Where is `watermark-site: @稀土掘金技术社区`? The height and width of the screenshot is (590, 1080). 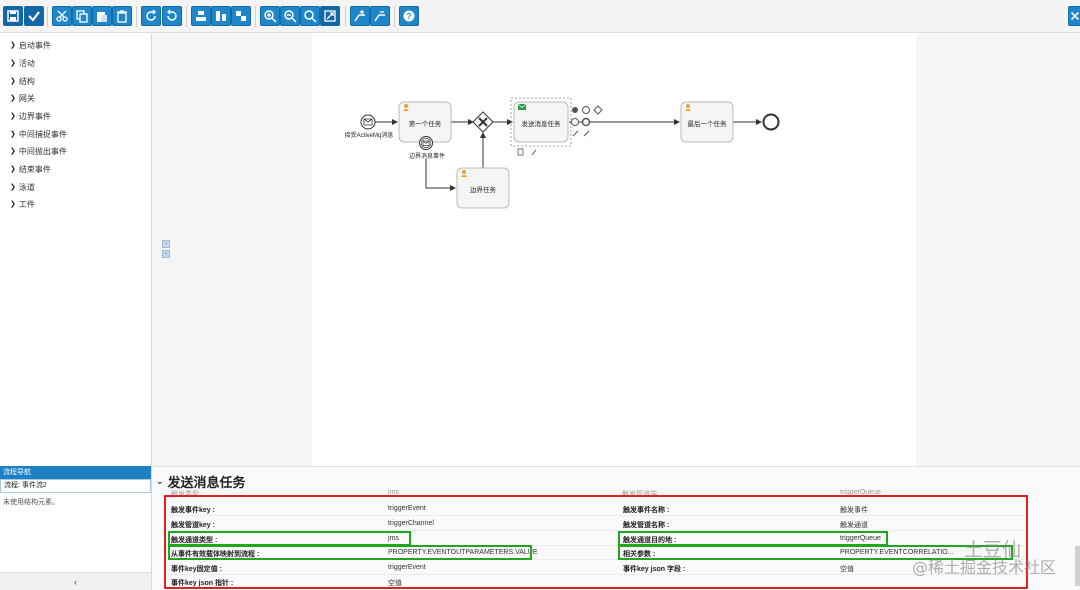 watermark-site: @稀土掘金技术社区 is located at coordinates (984, 567).